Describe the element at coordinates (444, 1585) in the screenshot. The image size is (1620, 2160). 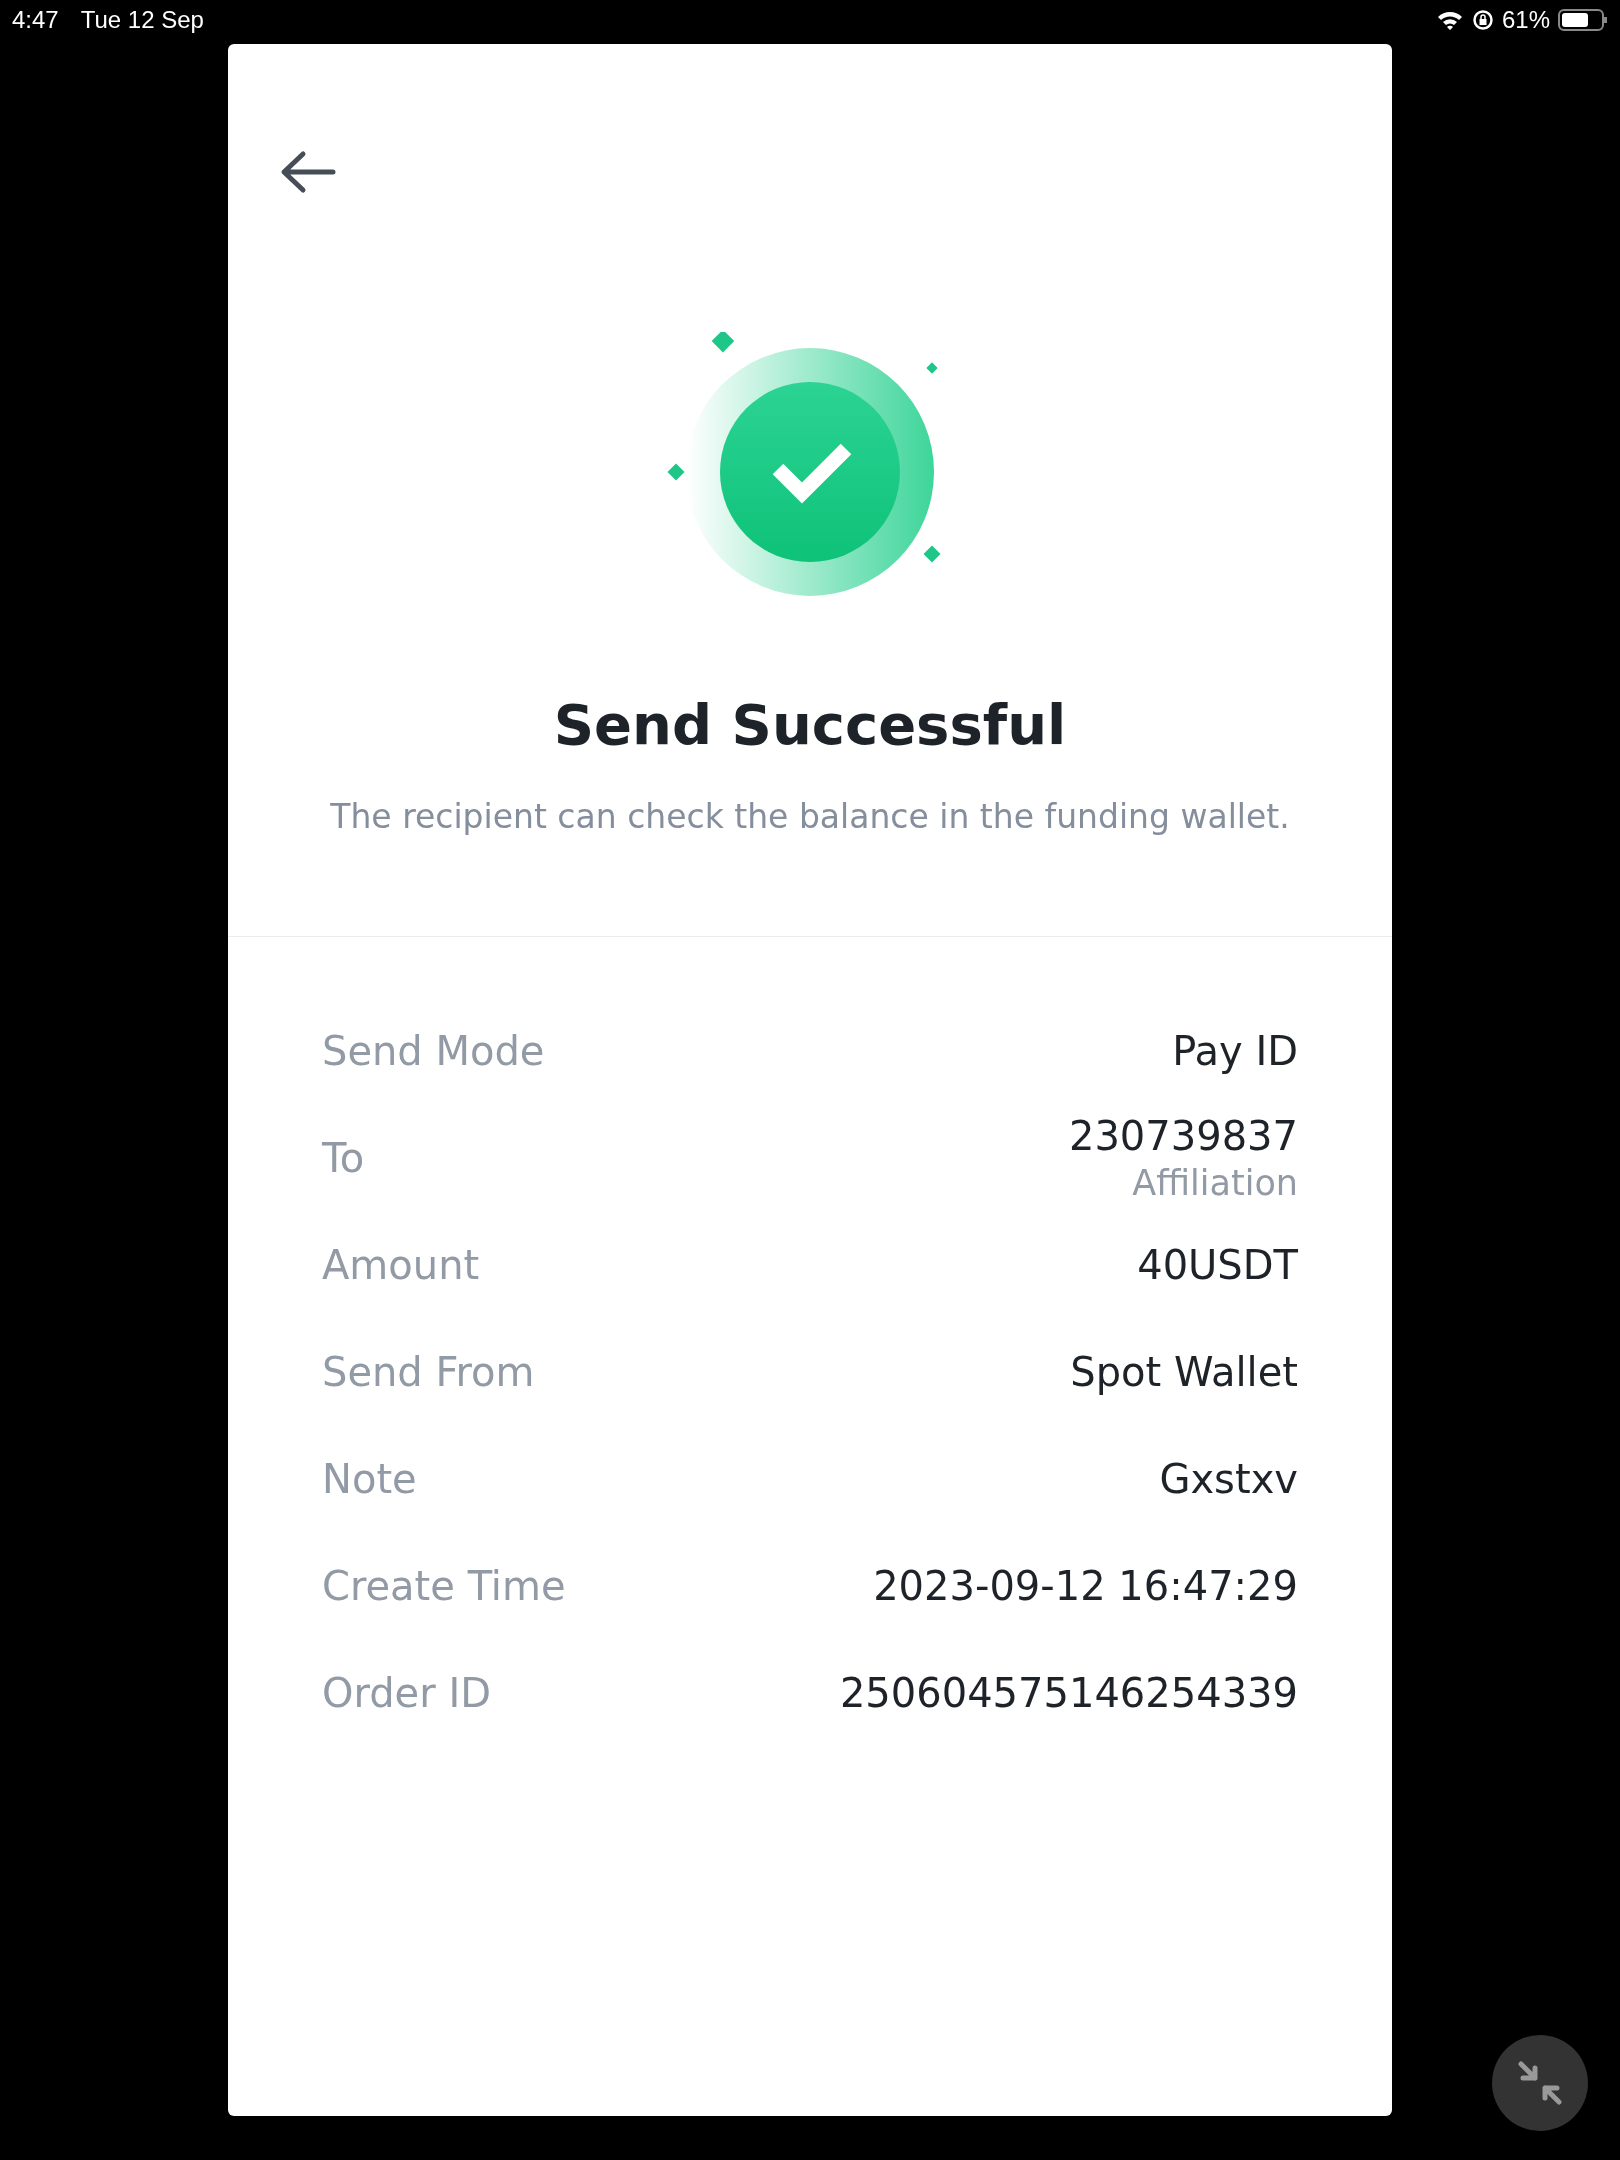
I see `detail-label: Create Time` at that location.